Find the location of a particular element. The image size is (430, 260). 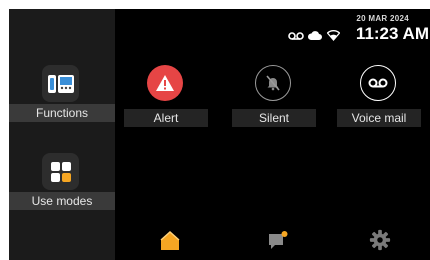

alert-button: Alert is located at coordinates (166, 96).